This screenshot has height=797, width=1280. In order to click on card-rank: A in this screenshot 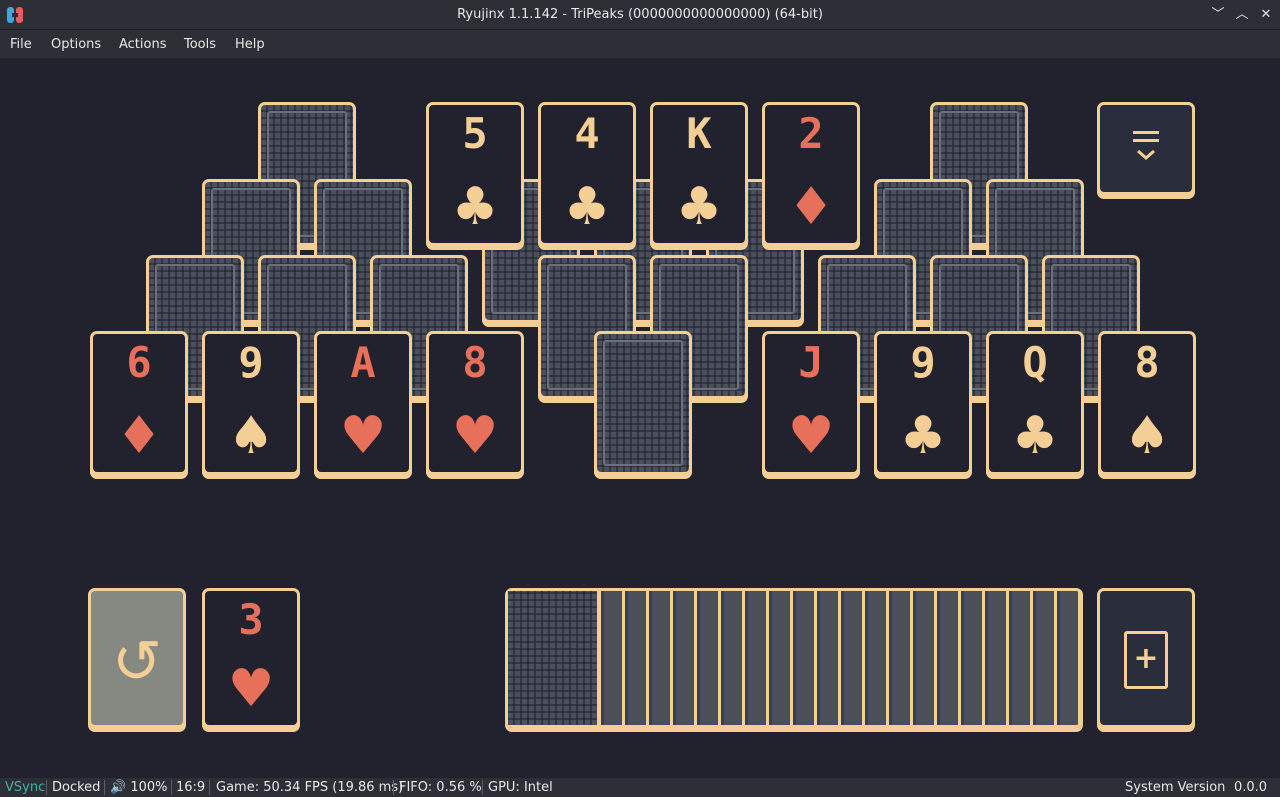, I will do `click(363, 362)`.